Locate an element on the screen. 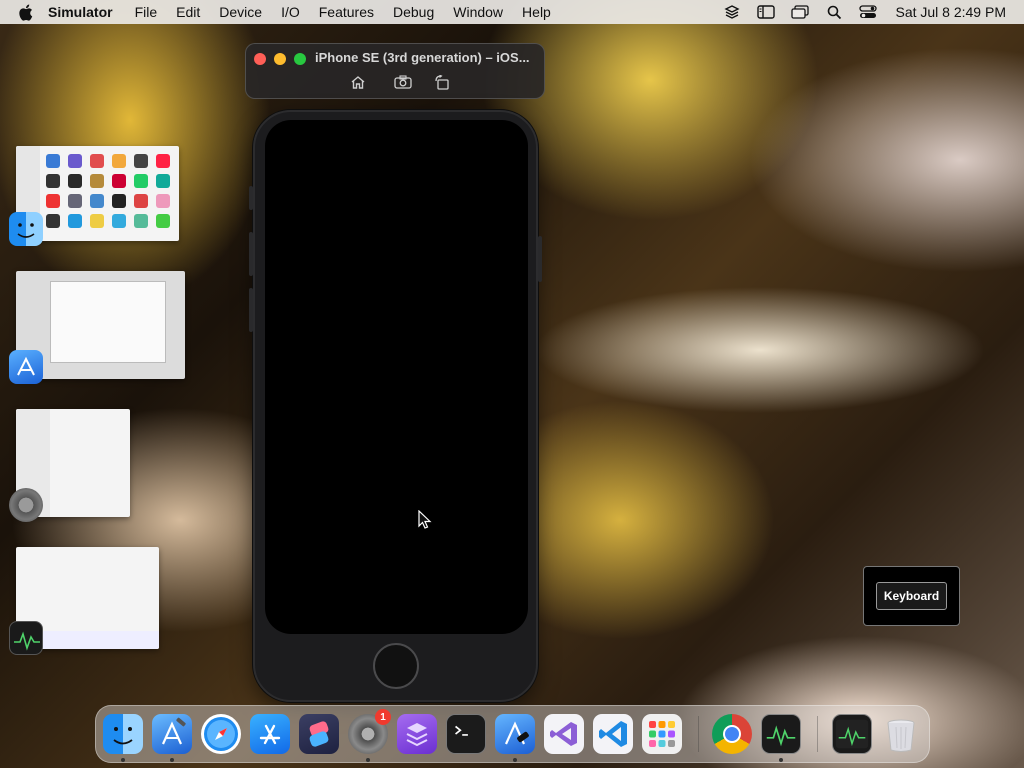 This screenshot has height=768, width=1024. device-home-button is located at coordinates (396, 666).